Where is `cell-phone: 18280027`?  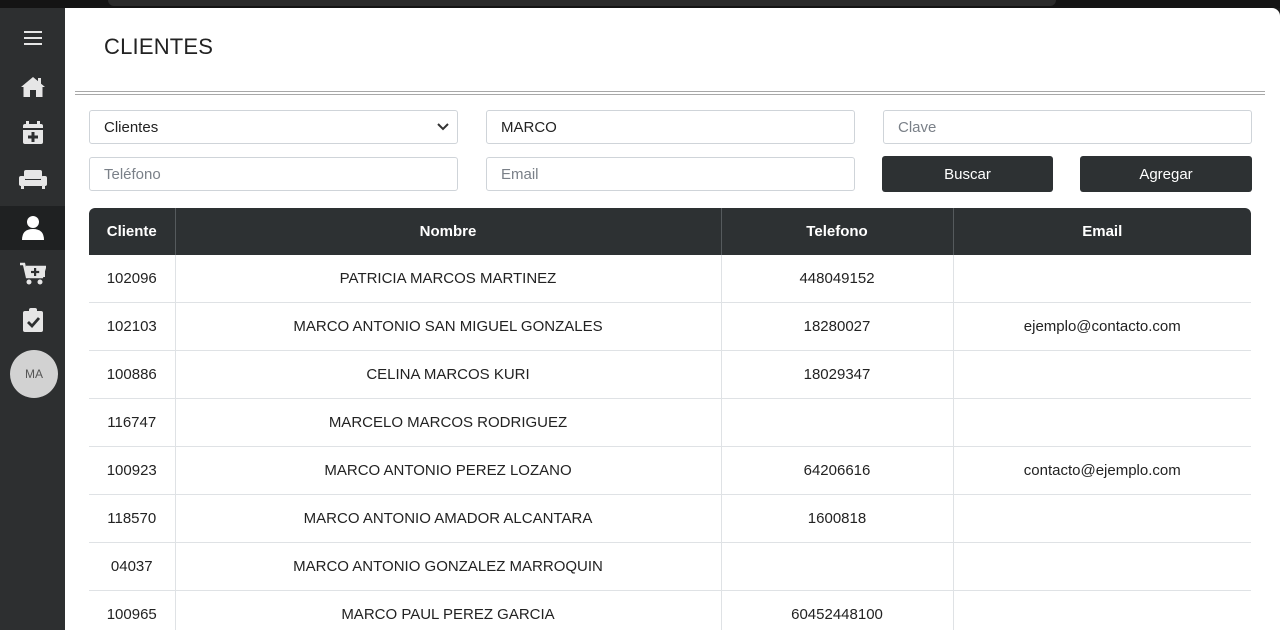 cell-phone: 18280027 is located at coordinates (837, 326).